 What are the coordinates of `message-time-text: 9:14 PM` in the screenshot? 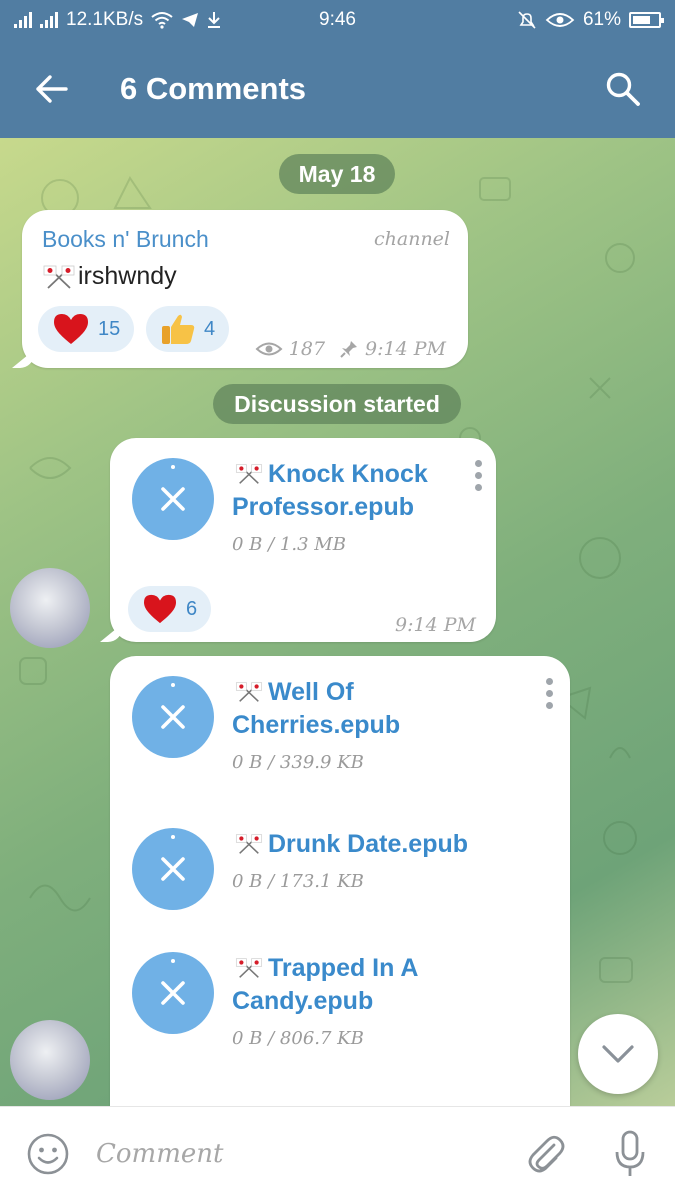 It's located at (435, 625).